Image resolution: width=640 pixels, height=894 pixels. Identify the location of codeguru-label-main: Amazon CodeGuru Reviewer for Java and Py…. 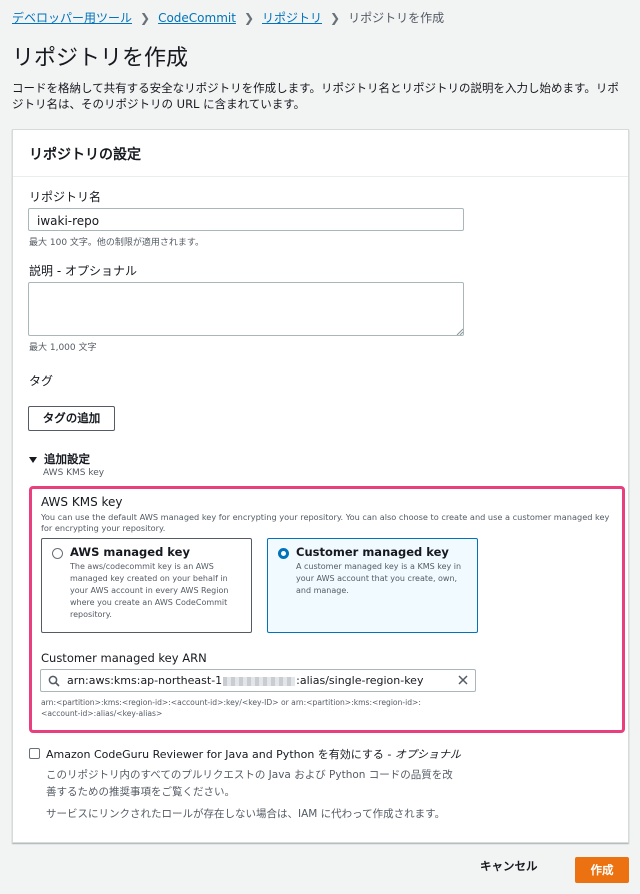
(215, 754).